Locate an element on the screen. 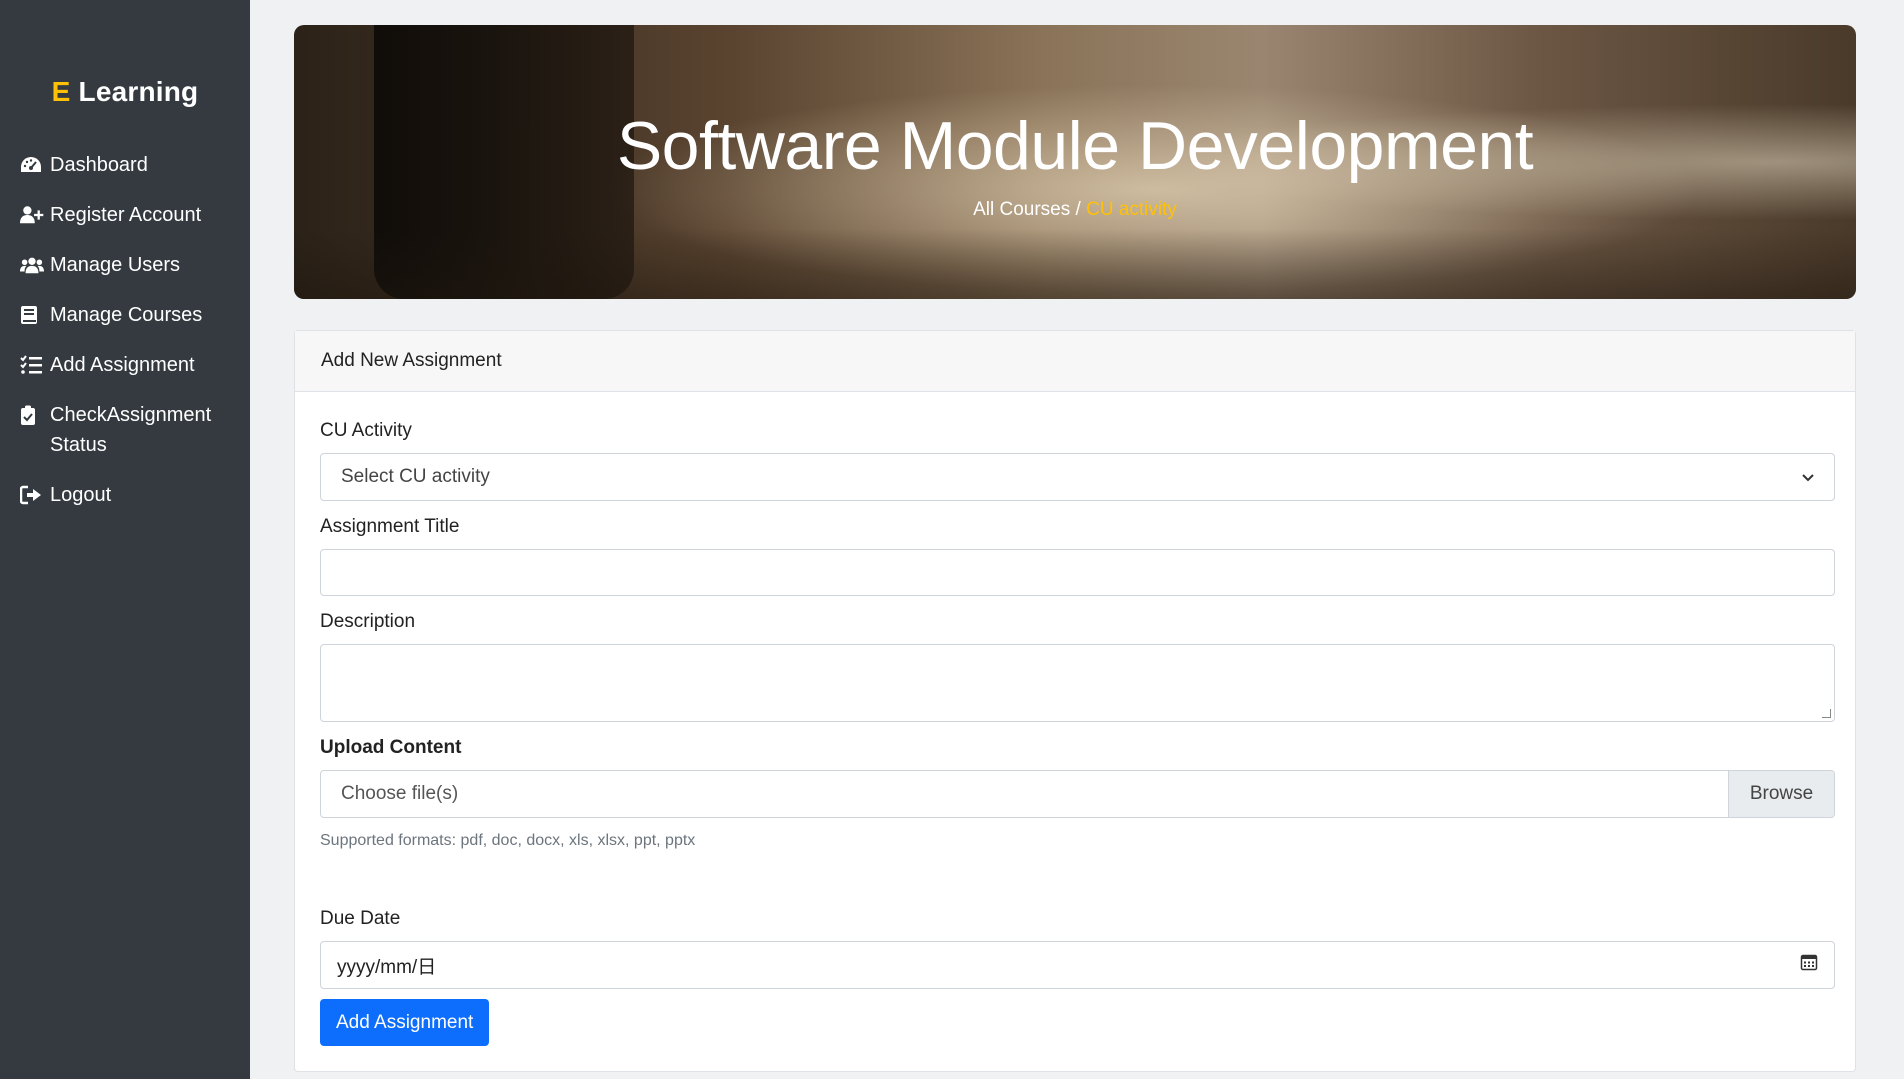 The image size is (1904, 1079). sidebar-item-label: CheckAssignment Status is located at coordinates (131, 430).